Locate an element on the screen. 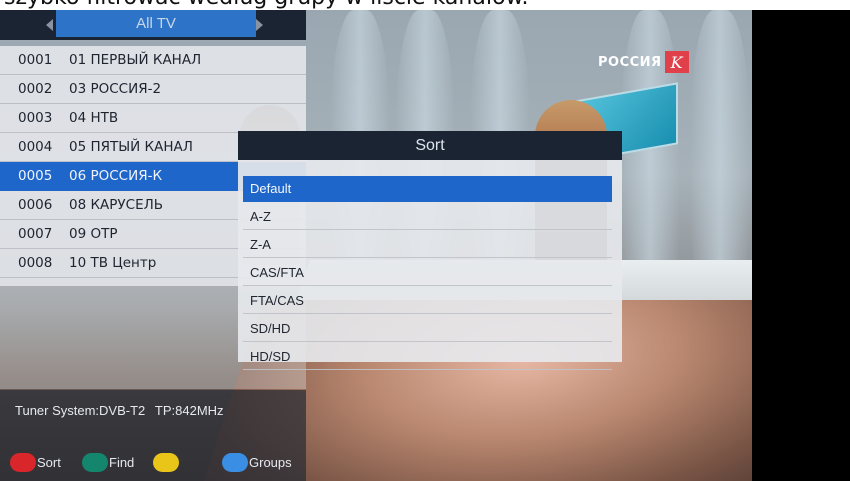 The height and width of the screenshot is (481, 850). chevron-right-icon is located at coordinates (259, 25).